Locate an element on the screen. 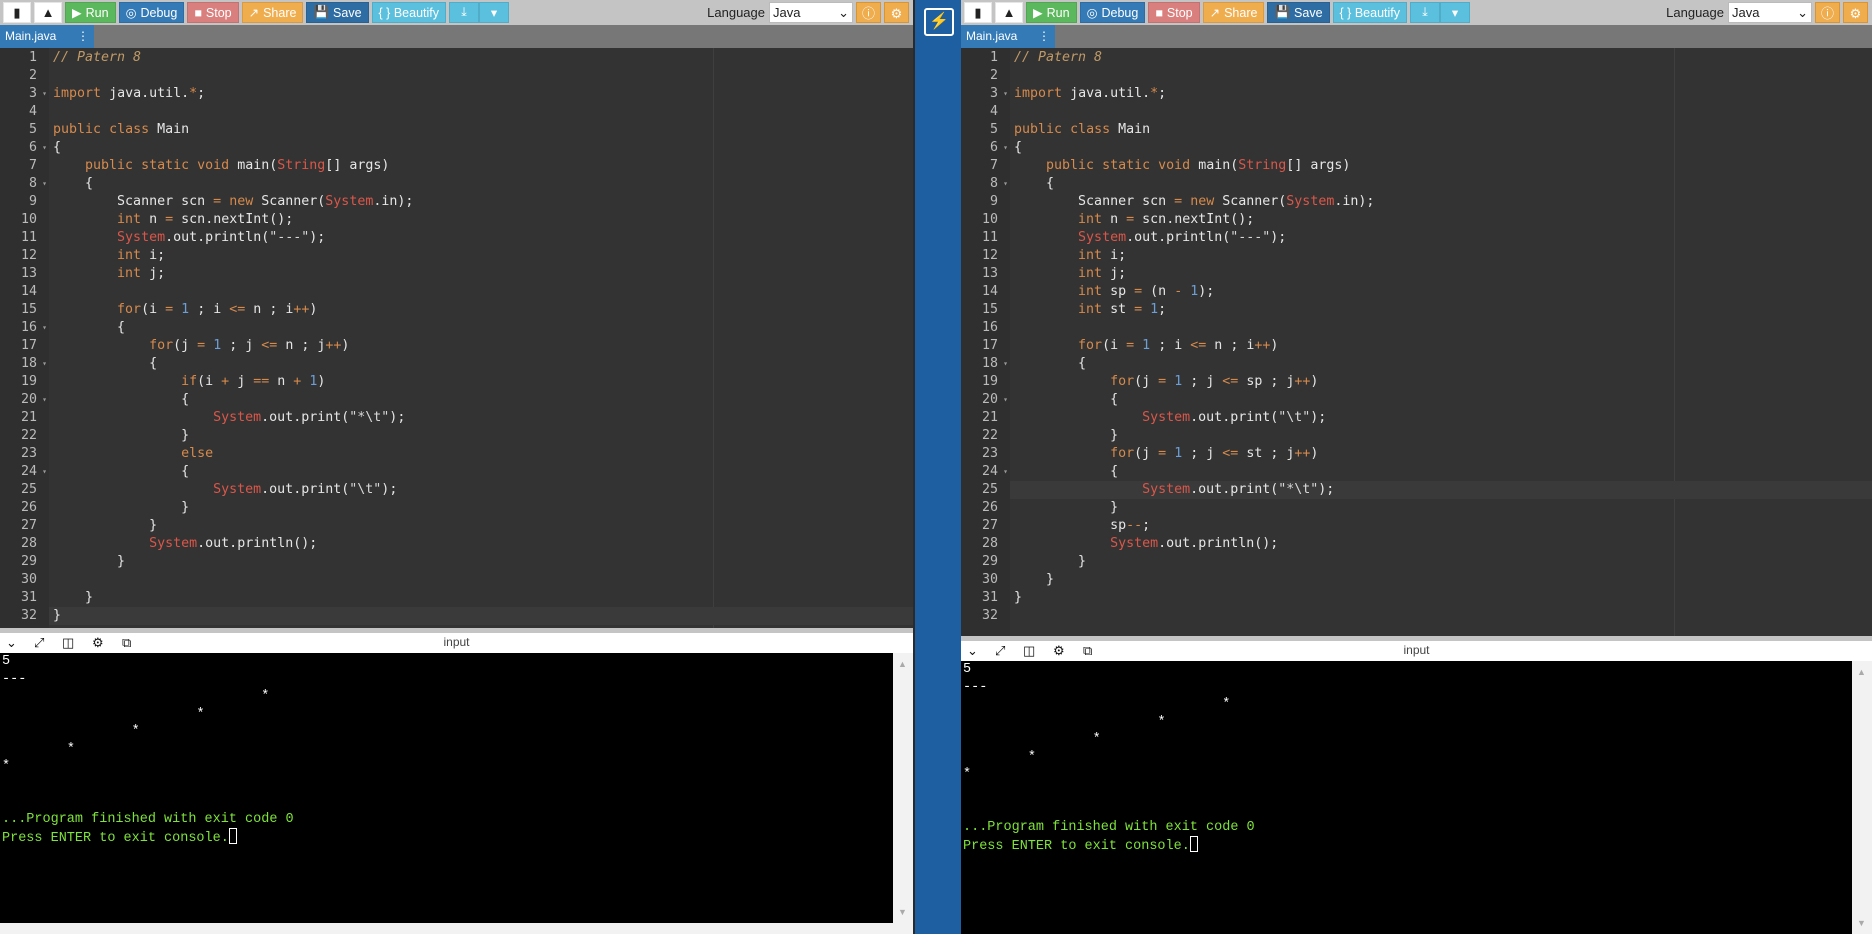 Image resolution: width=1872 pixels, height=934 pixels. console-cursor is located at coordinates (232, 836).